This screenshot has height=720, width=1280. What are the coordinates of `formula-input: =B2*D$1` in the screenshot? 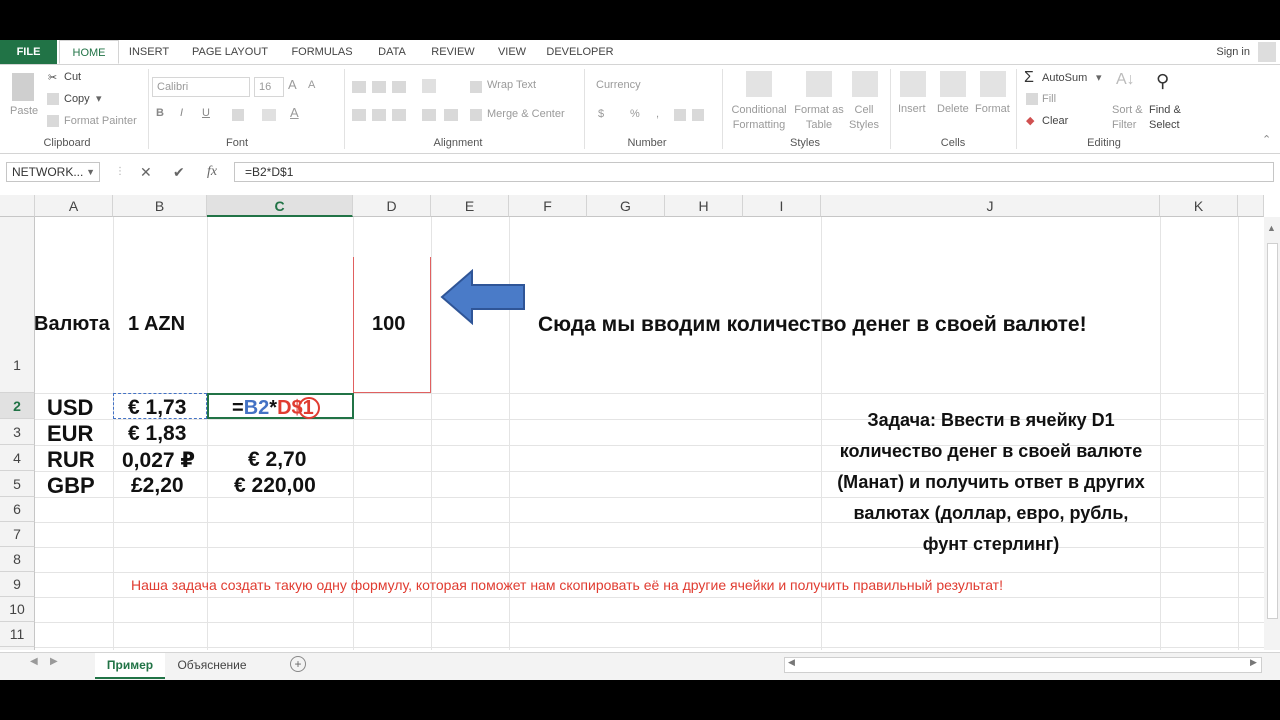 It's located at (754, 172).